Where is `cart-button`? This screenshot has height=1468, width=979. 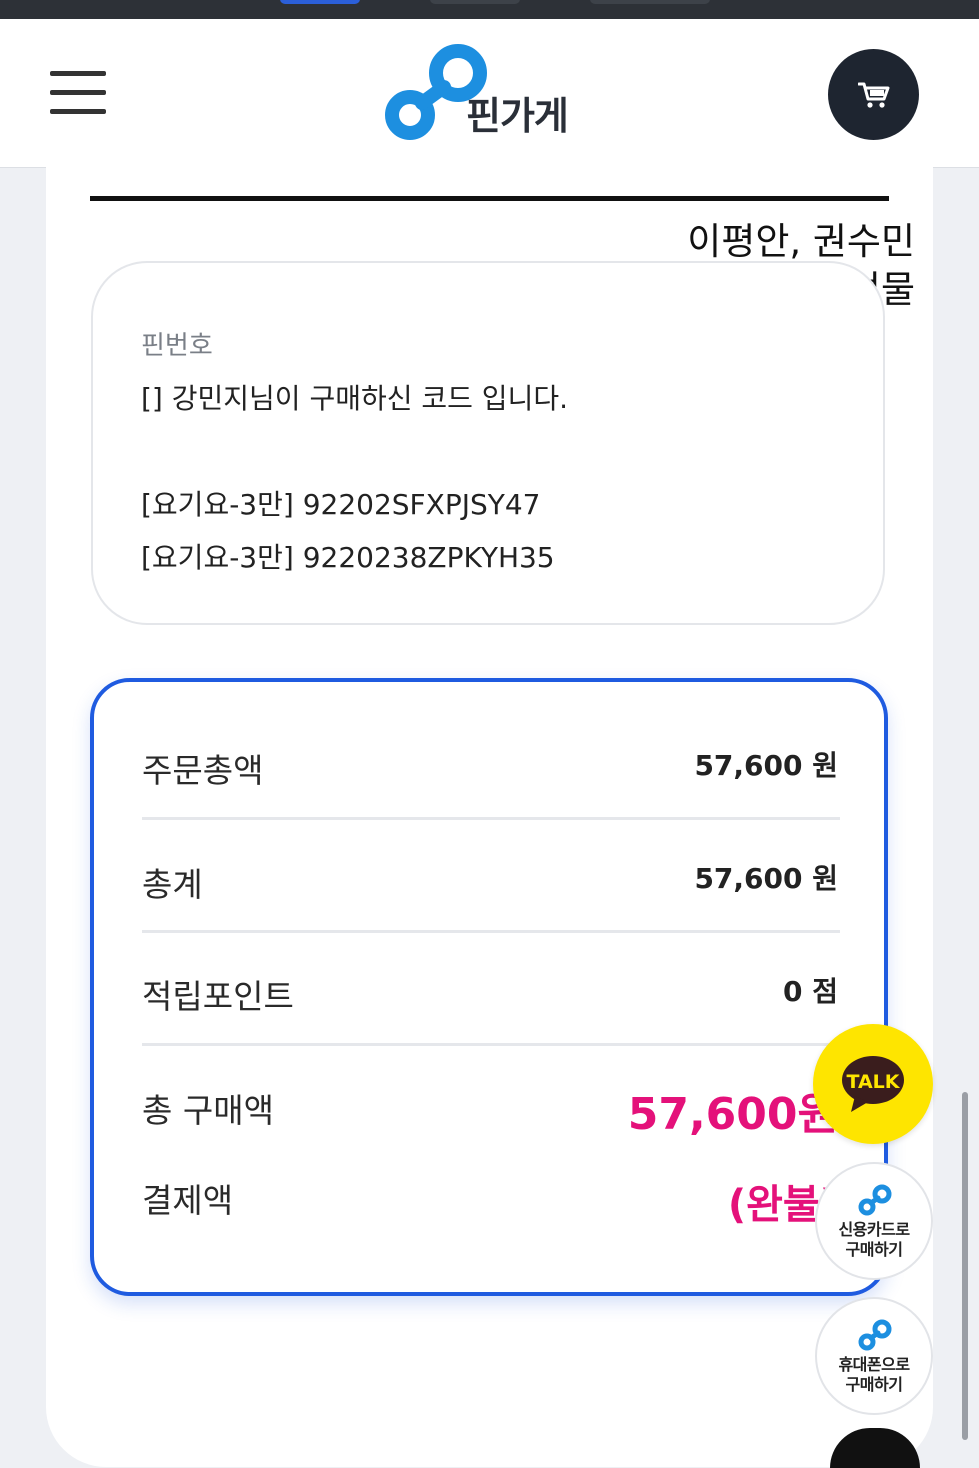
cart-button is located at coordinates (873, 94).